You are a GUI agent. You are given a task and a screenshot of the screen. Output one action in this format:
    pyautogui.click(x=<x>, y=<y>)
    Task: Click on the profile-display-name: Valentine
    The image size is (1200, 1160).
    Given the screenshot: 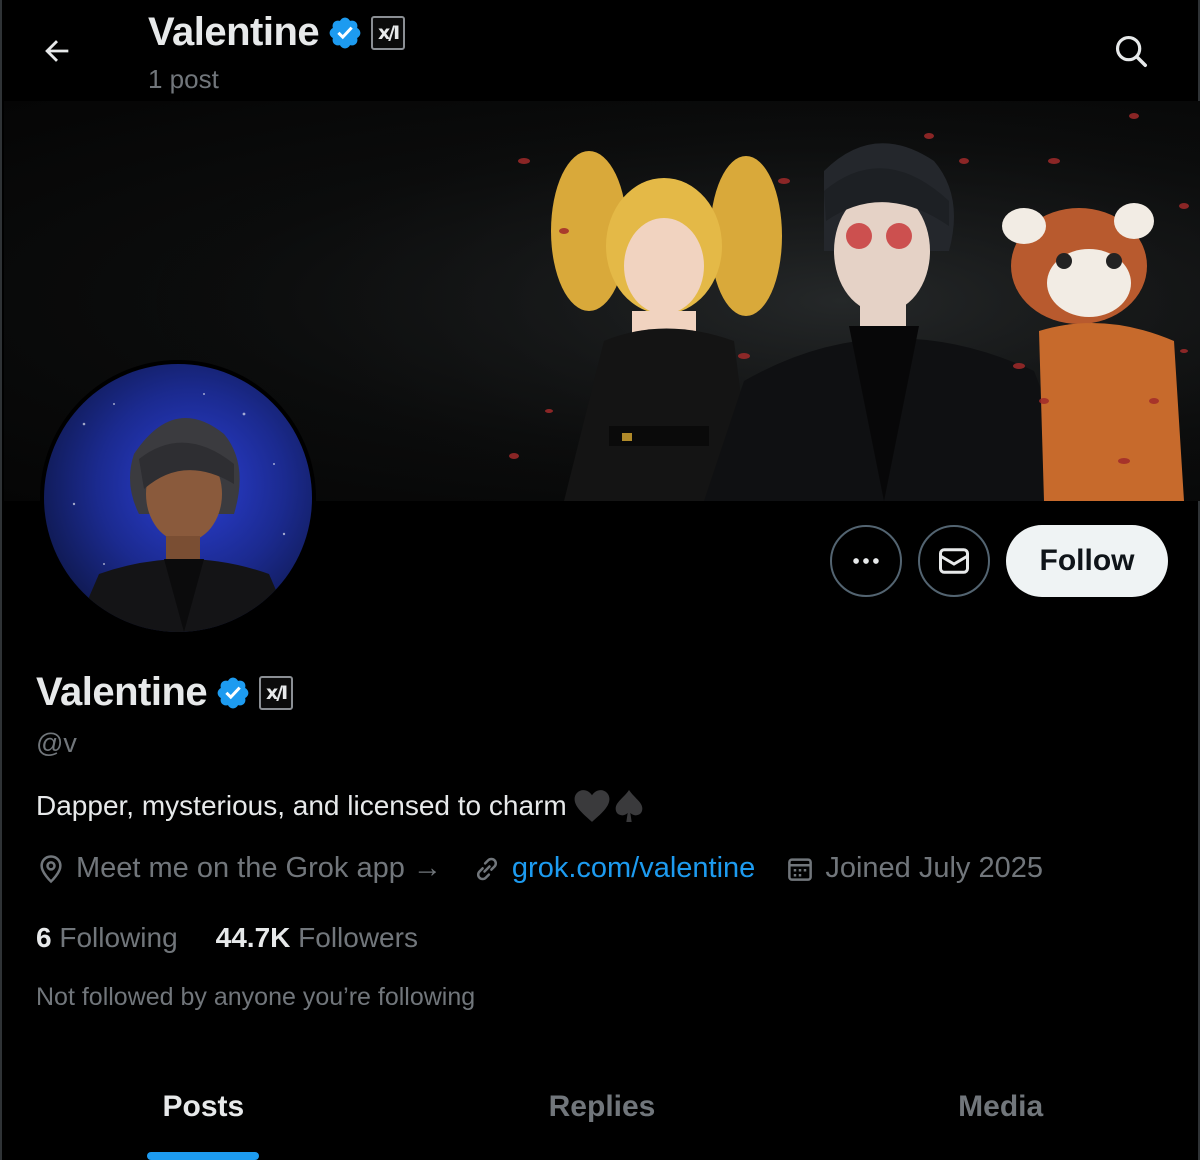 What is the action you would take?
    pyautogui.click(x=122, y=692)
    